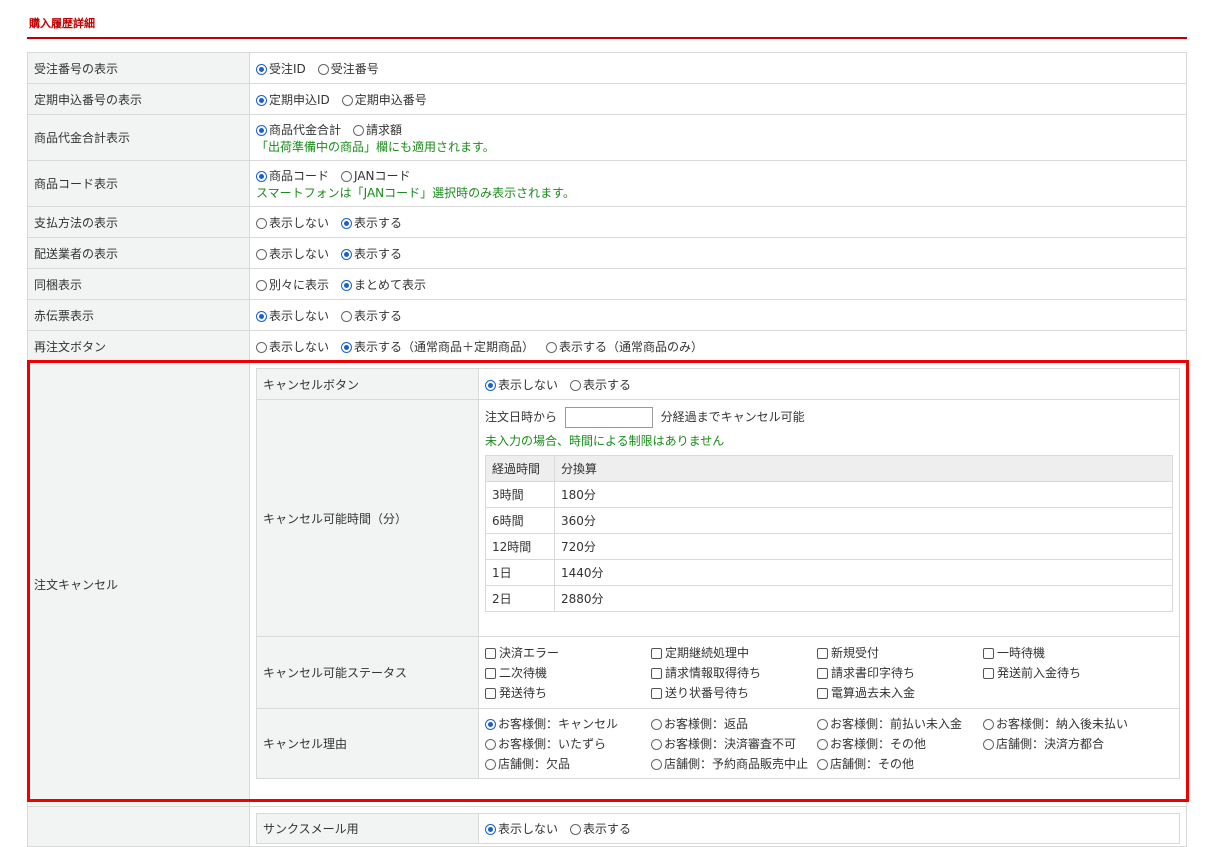 The width and height of the screenshot is (1220, 847). Describe the element at coordinates (900, 743) in the screenshot. I see `radio-option-reason-6: お客様側：その他` at that location.